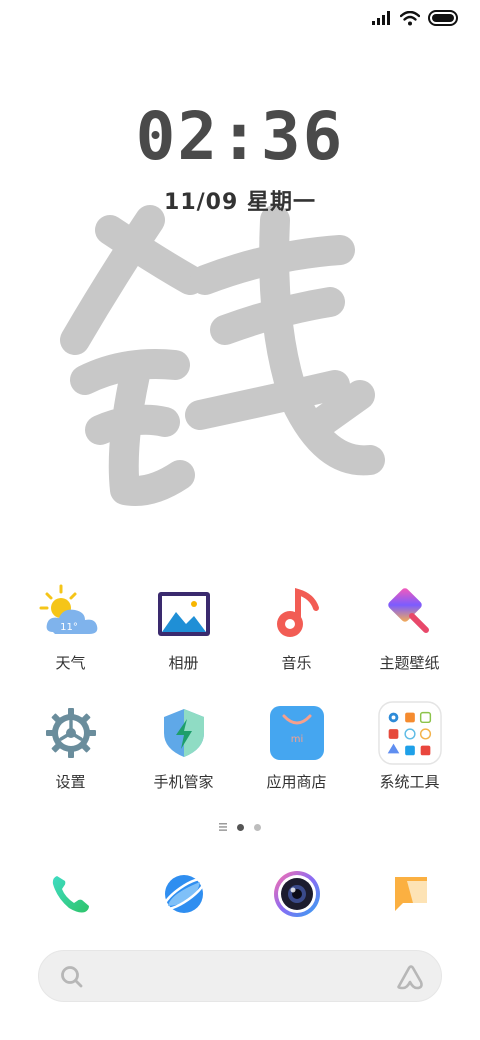  I want to click on camera-icon, so click(297, 894).